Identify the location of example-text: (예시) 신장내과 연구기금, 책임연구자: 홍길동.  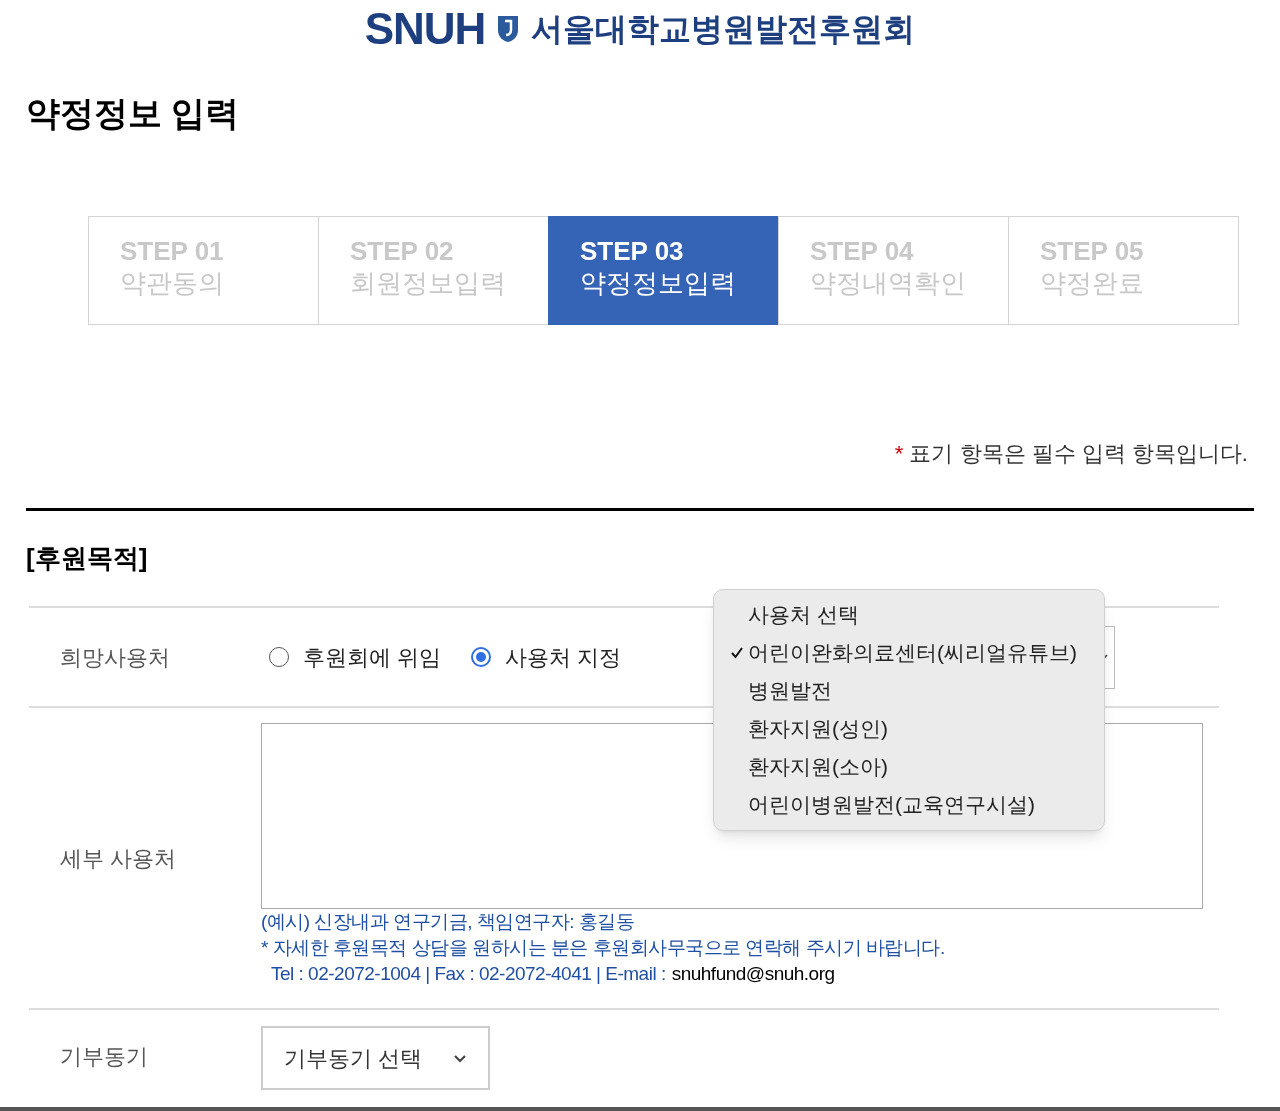
(448, 922).